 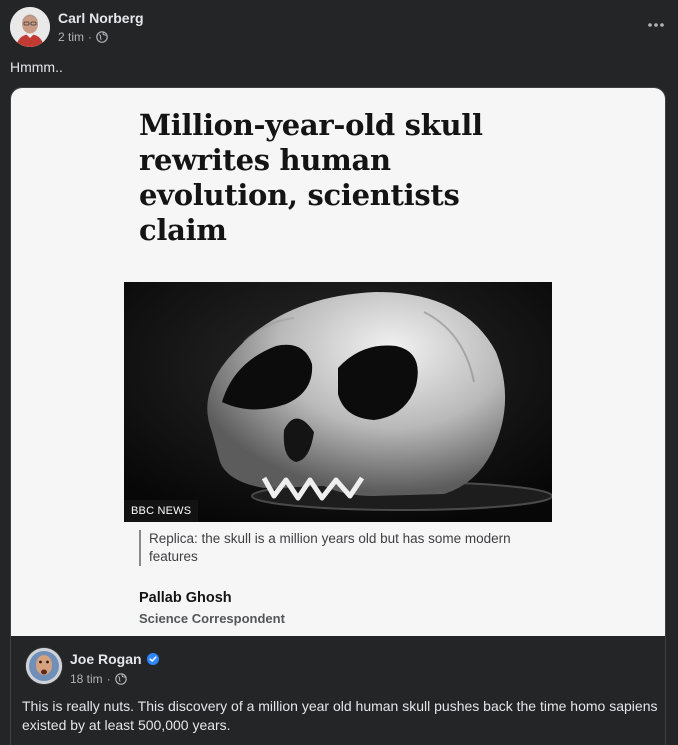 What do you see at coordinates (86, 679) in the screenshot?
I see `shared-post-timestamp: 18 tim` at bounding box center [86, 679].